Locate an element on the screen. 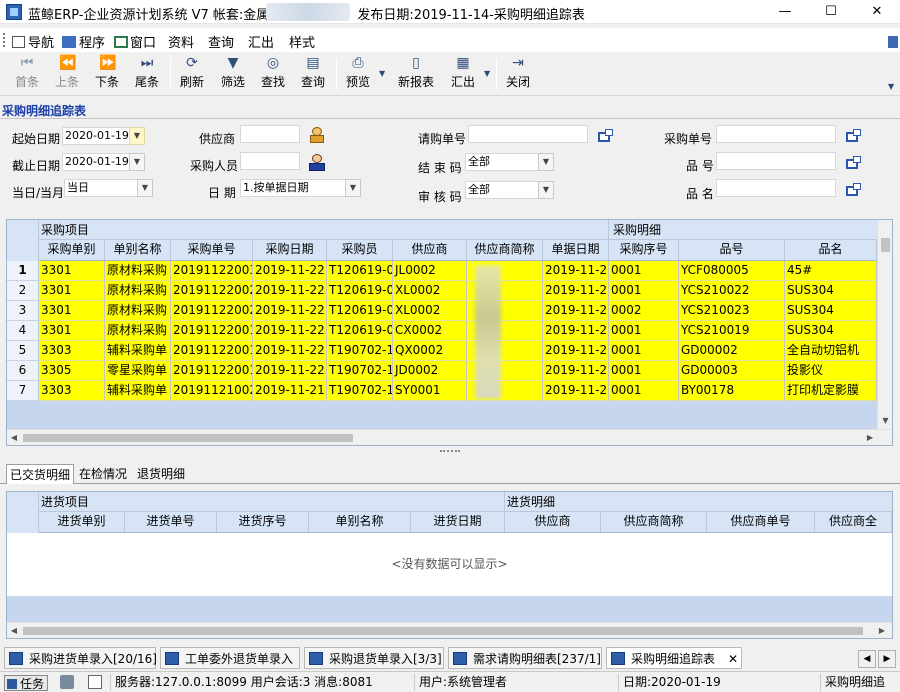 The image size is (900, 692). item-no-lookup-icon is located at coordinates (853, 162).